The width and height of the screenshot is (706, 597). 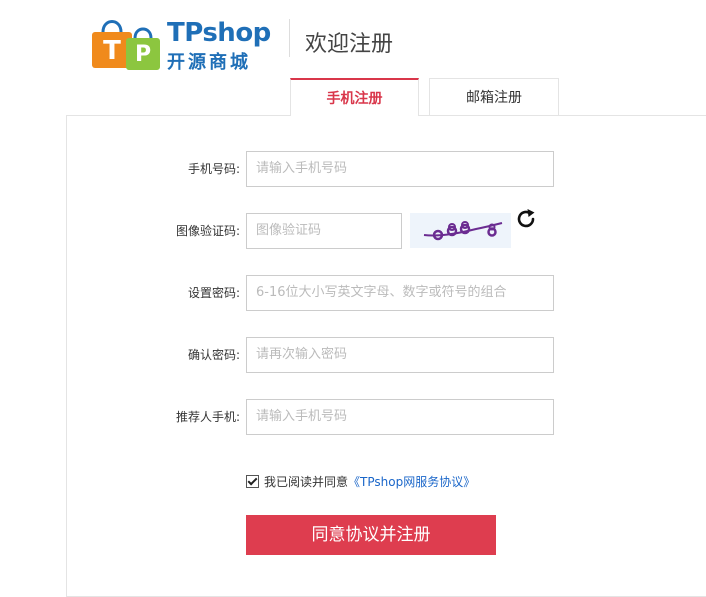 I want to click on shopping-bag-green-icon: P, so click(x=143, y=47).